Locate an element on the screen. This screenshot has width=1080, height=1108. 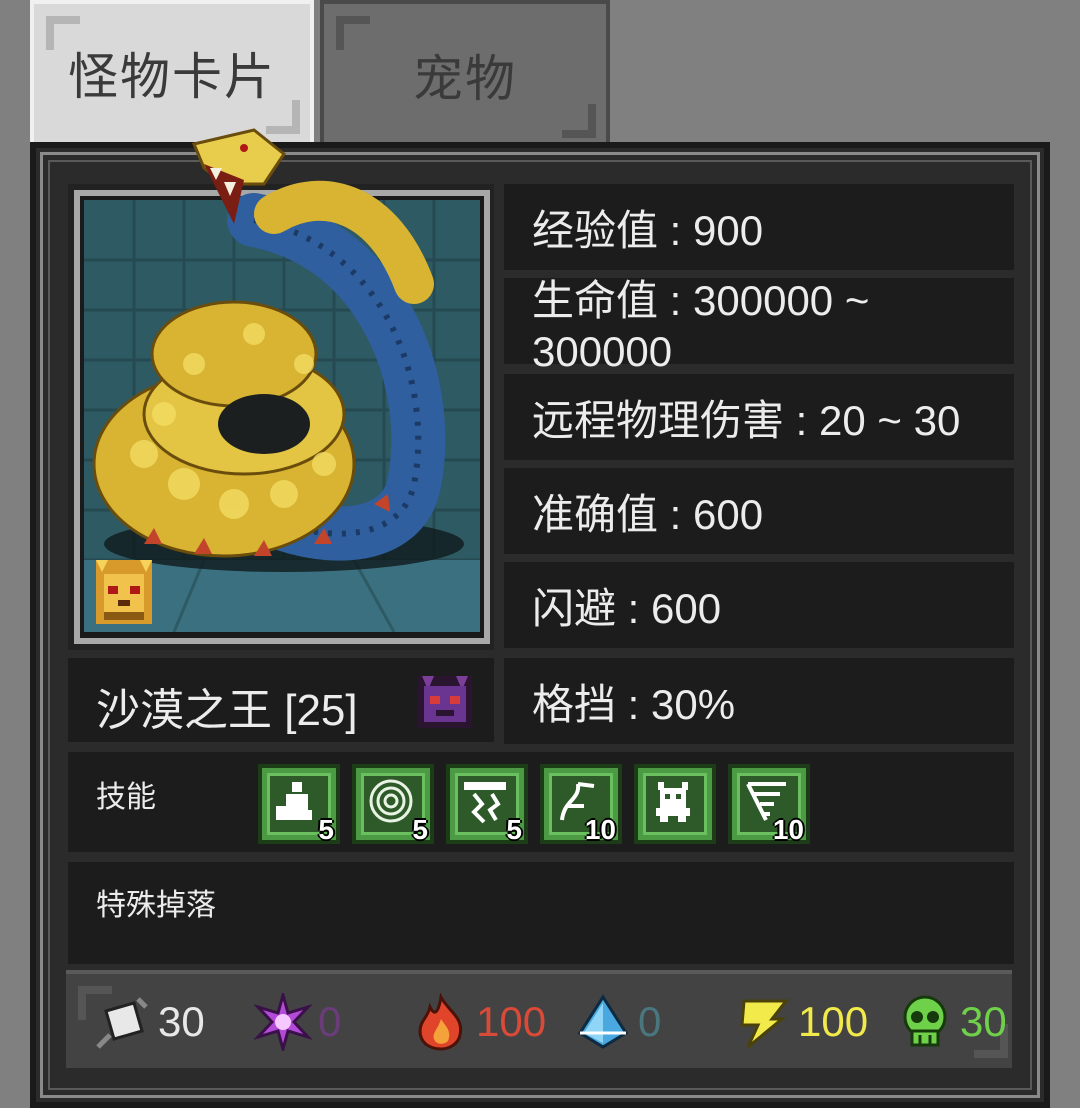
resistance-fire: 100 is located at coordinates (479, 1022).